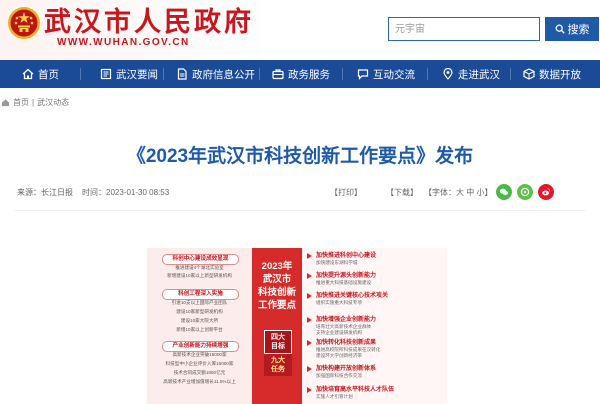  What do you see at coordinates (24, 23) in the screenshot?
I see `national-emblem-icon` at bounding box center [24, 23].